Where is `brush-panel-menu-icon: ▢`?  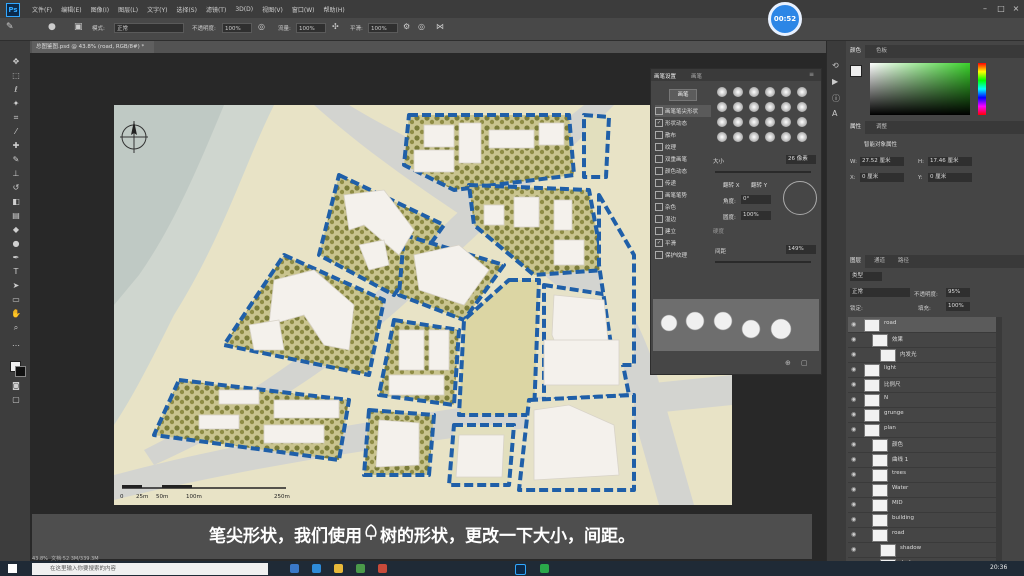
brush-panel-menu-icon: ▢ is located at coordinates (804, 363).